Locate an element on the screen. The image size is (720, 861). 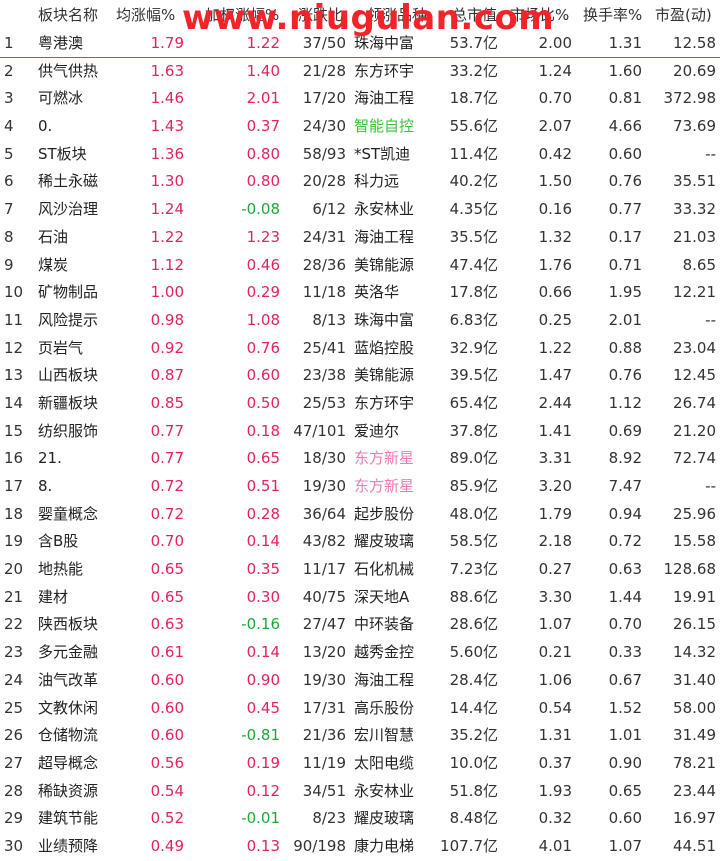
table-row: 19 含B股 0.70 0.14 43/82 耀皮玻璃 58.5亿 2.18 0.72 15.58 is located at coordinates (360, 542).